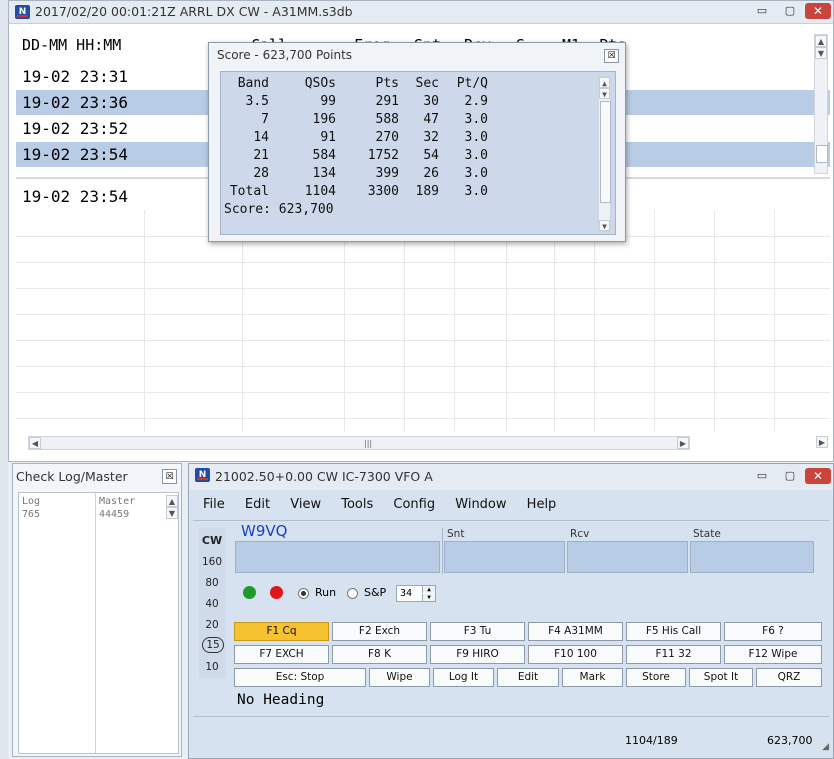 The image size is (834, 759). Describe the element at coordinates (477, 654) in the screenshot. I see `fkey-button-f9-hiro: F9 HIRO` at that location.